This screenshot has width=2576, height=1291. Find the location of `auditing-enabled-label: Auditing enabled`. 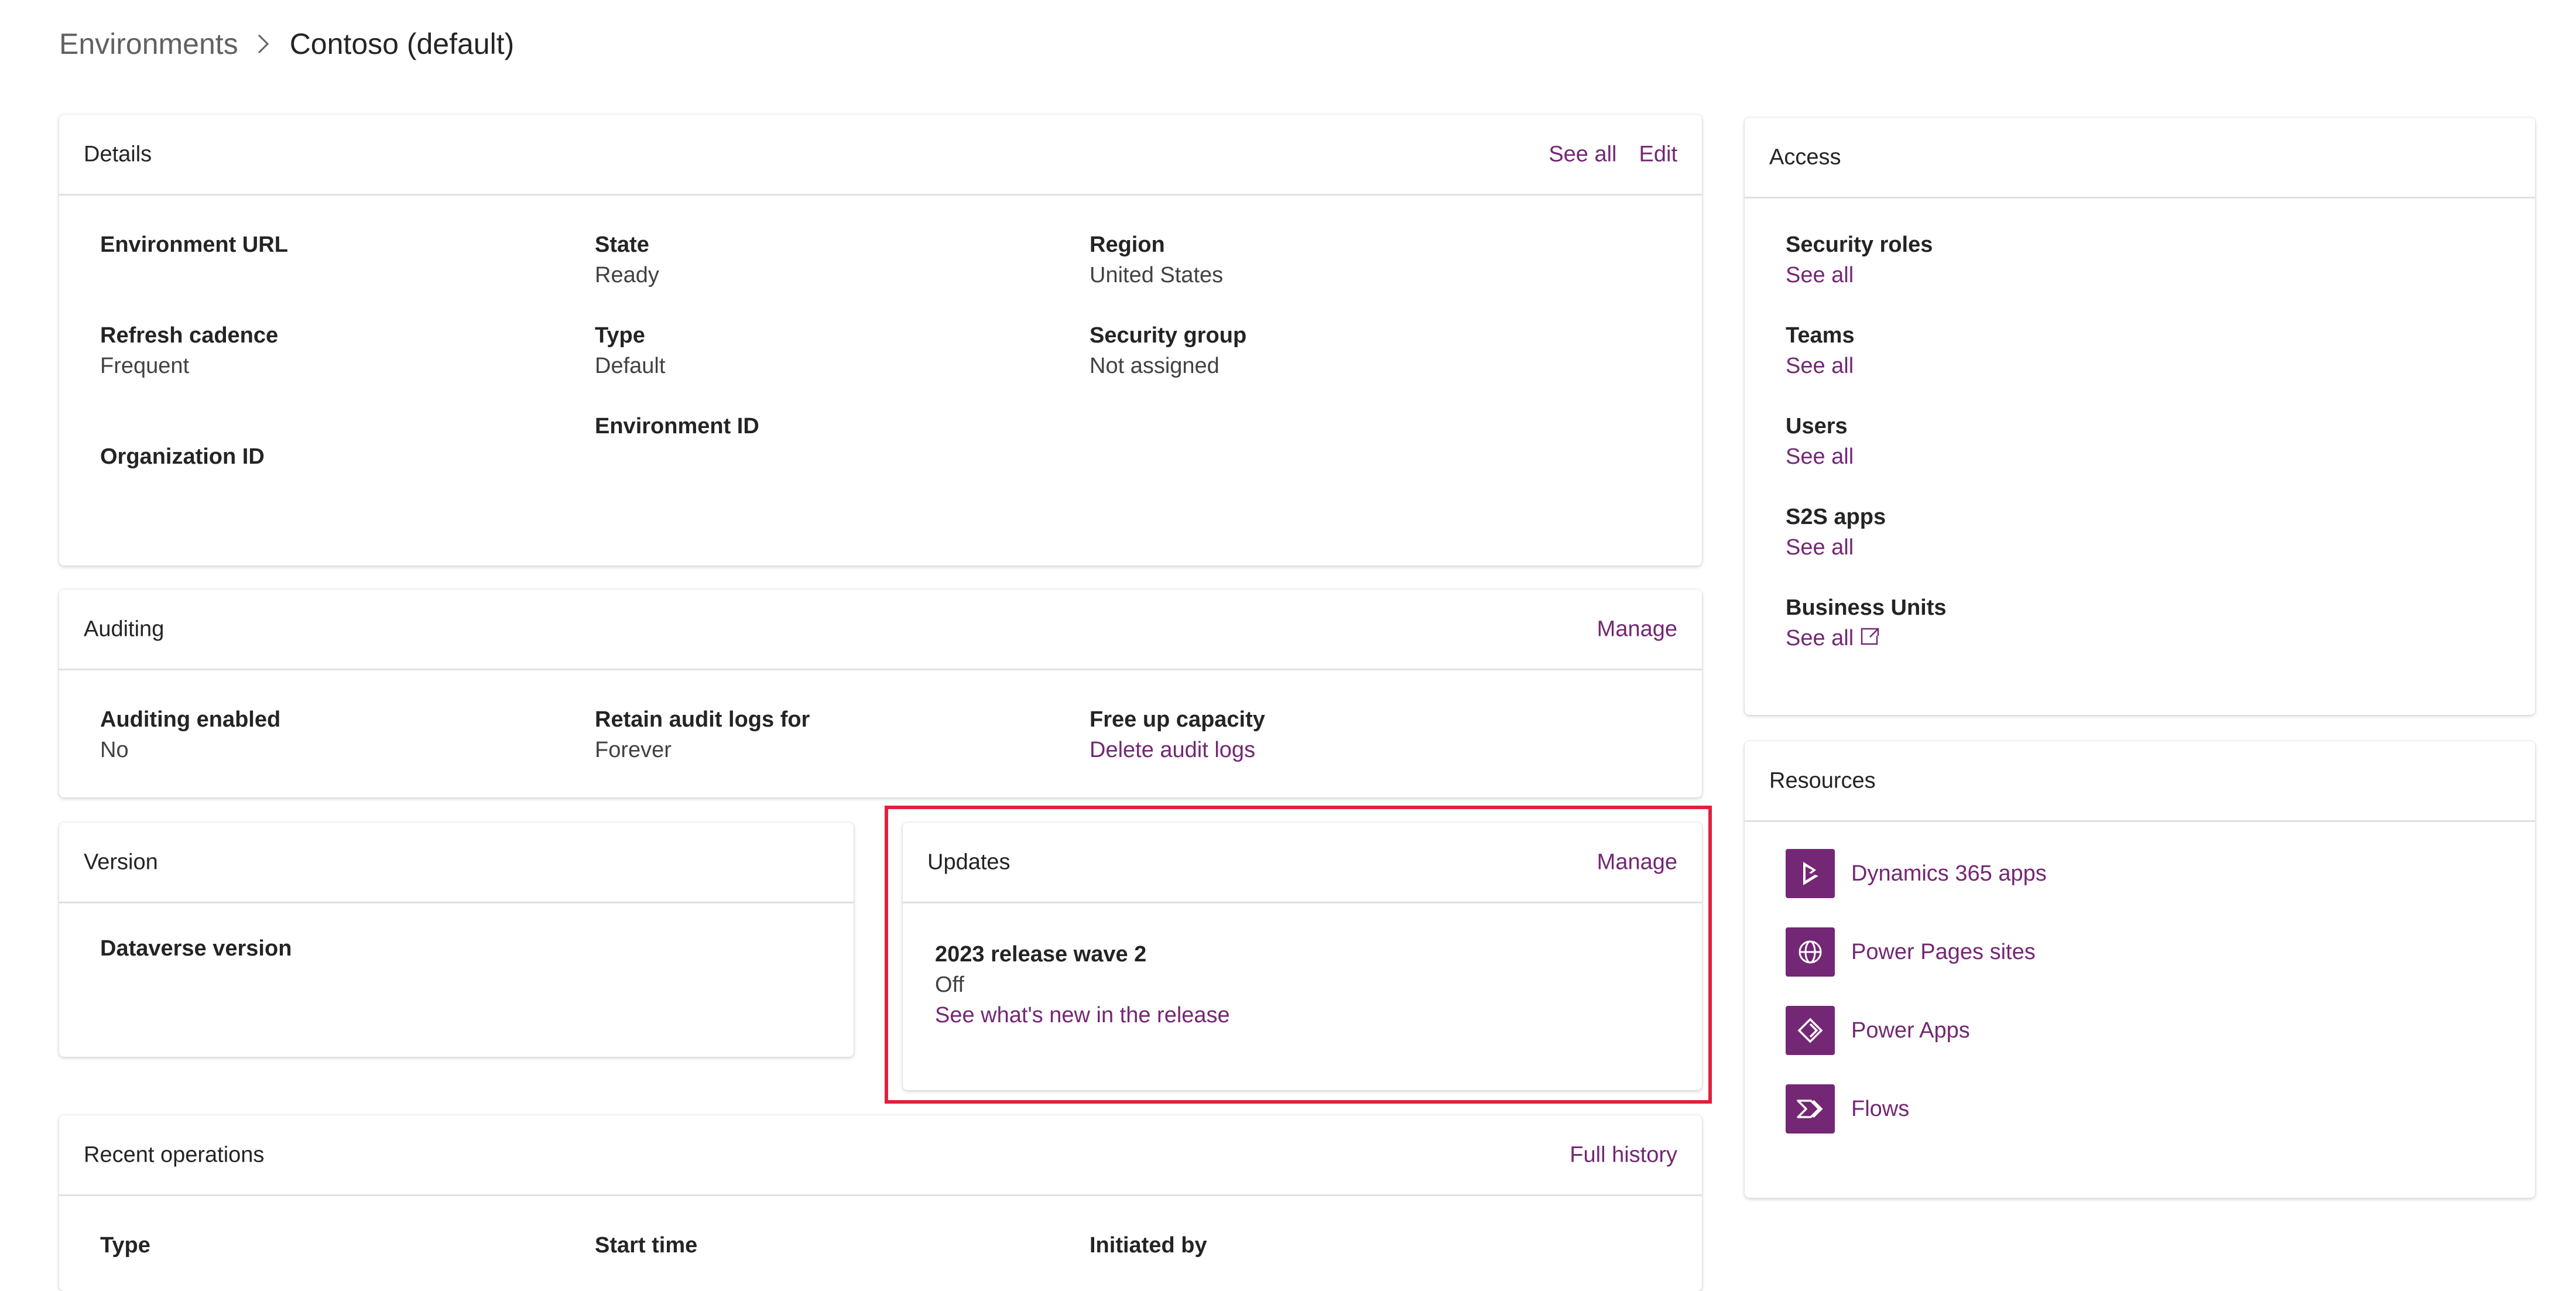

auditing-enabled-label: Auditing enabled is located at coordinates (190, 719).